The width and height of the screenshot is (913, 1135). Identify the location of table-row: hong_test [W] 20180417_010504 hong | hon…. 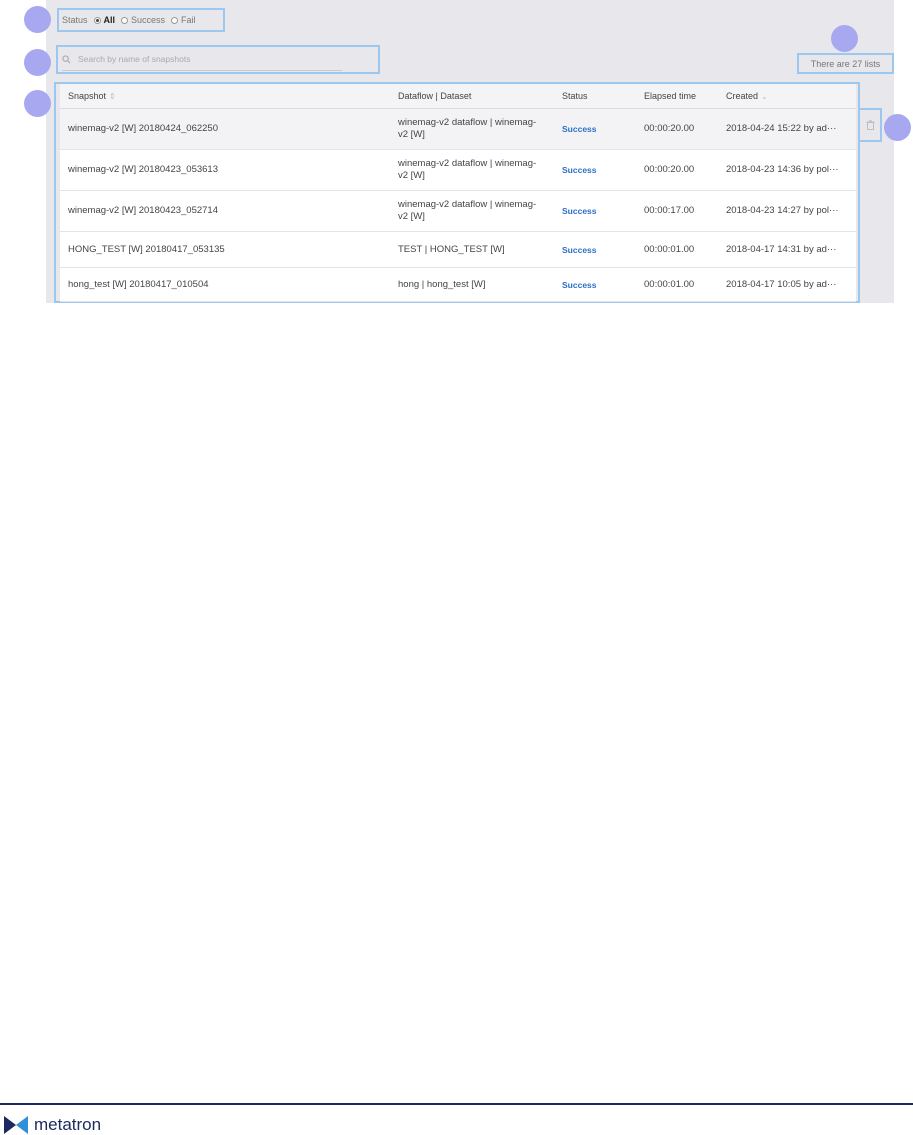
(458, 284).